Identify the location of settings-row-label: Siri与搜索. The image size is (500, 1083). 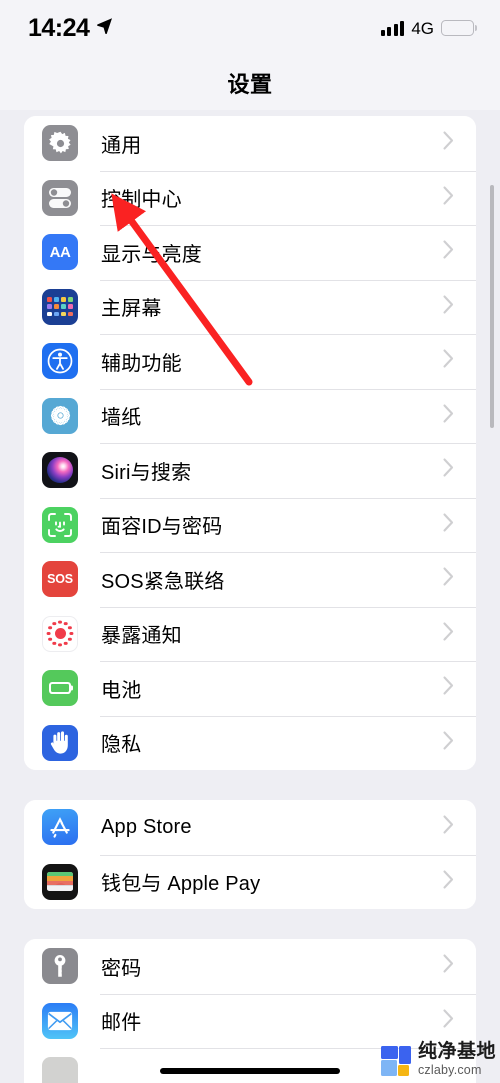
(146, 472).